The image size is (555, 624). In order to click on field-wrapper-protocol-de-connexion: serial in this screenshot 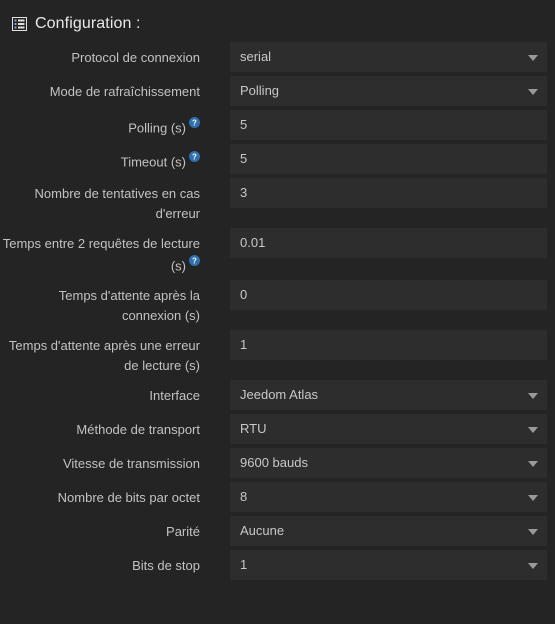, I will do `click(388, 57)`.